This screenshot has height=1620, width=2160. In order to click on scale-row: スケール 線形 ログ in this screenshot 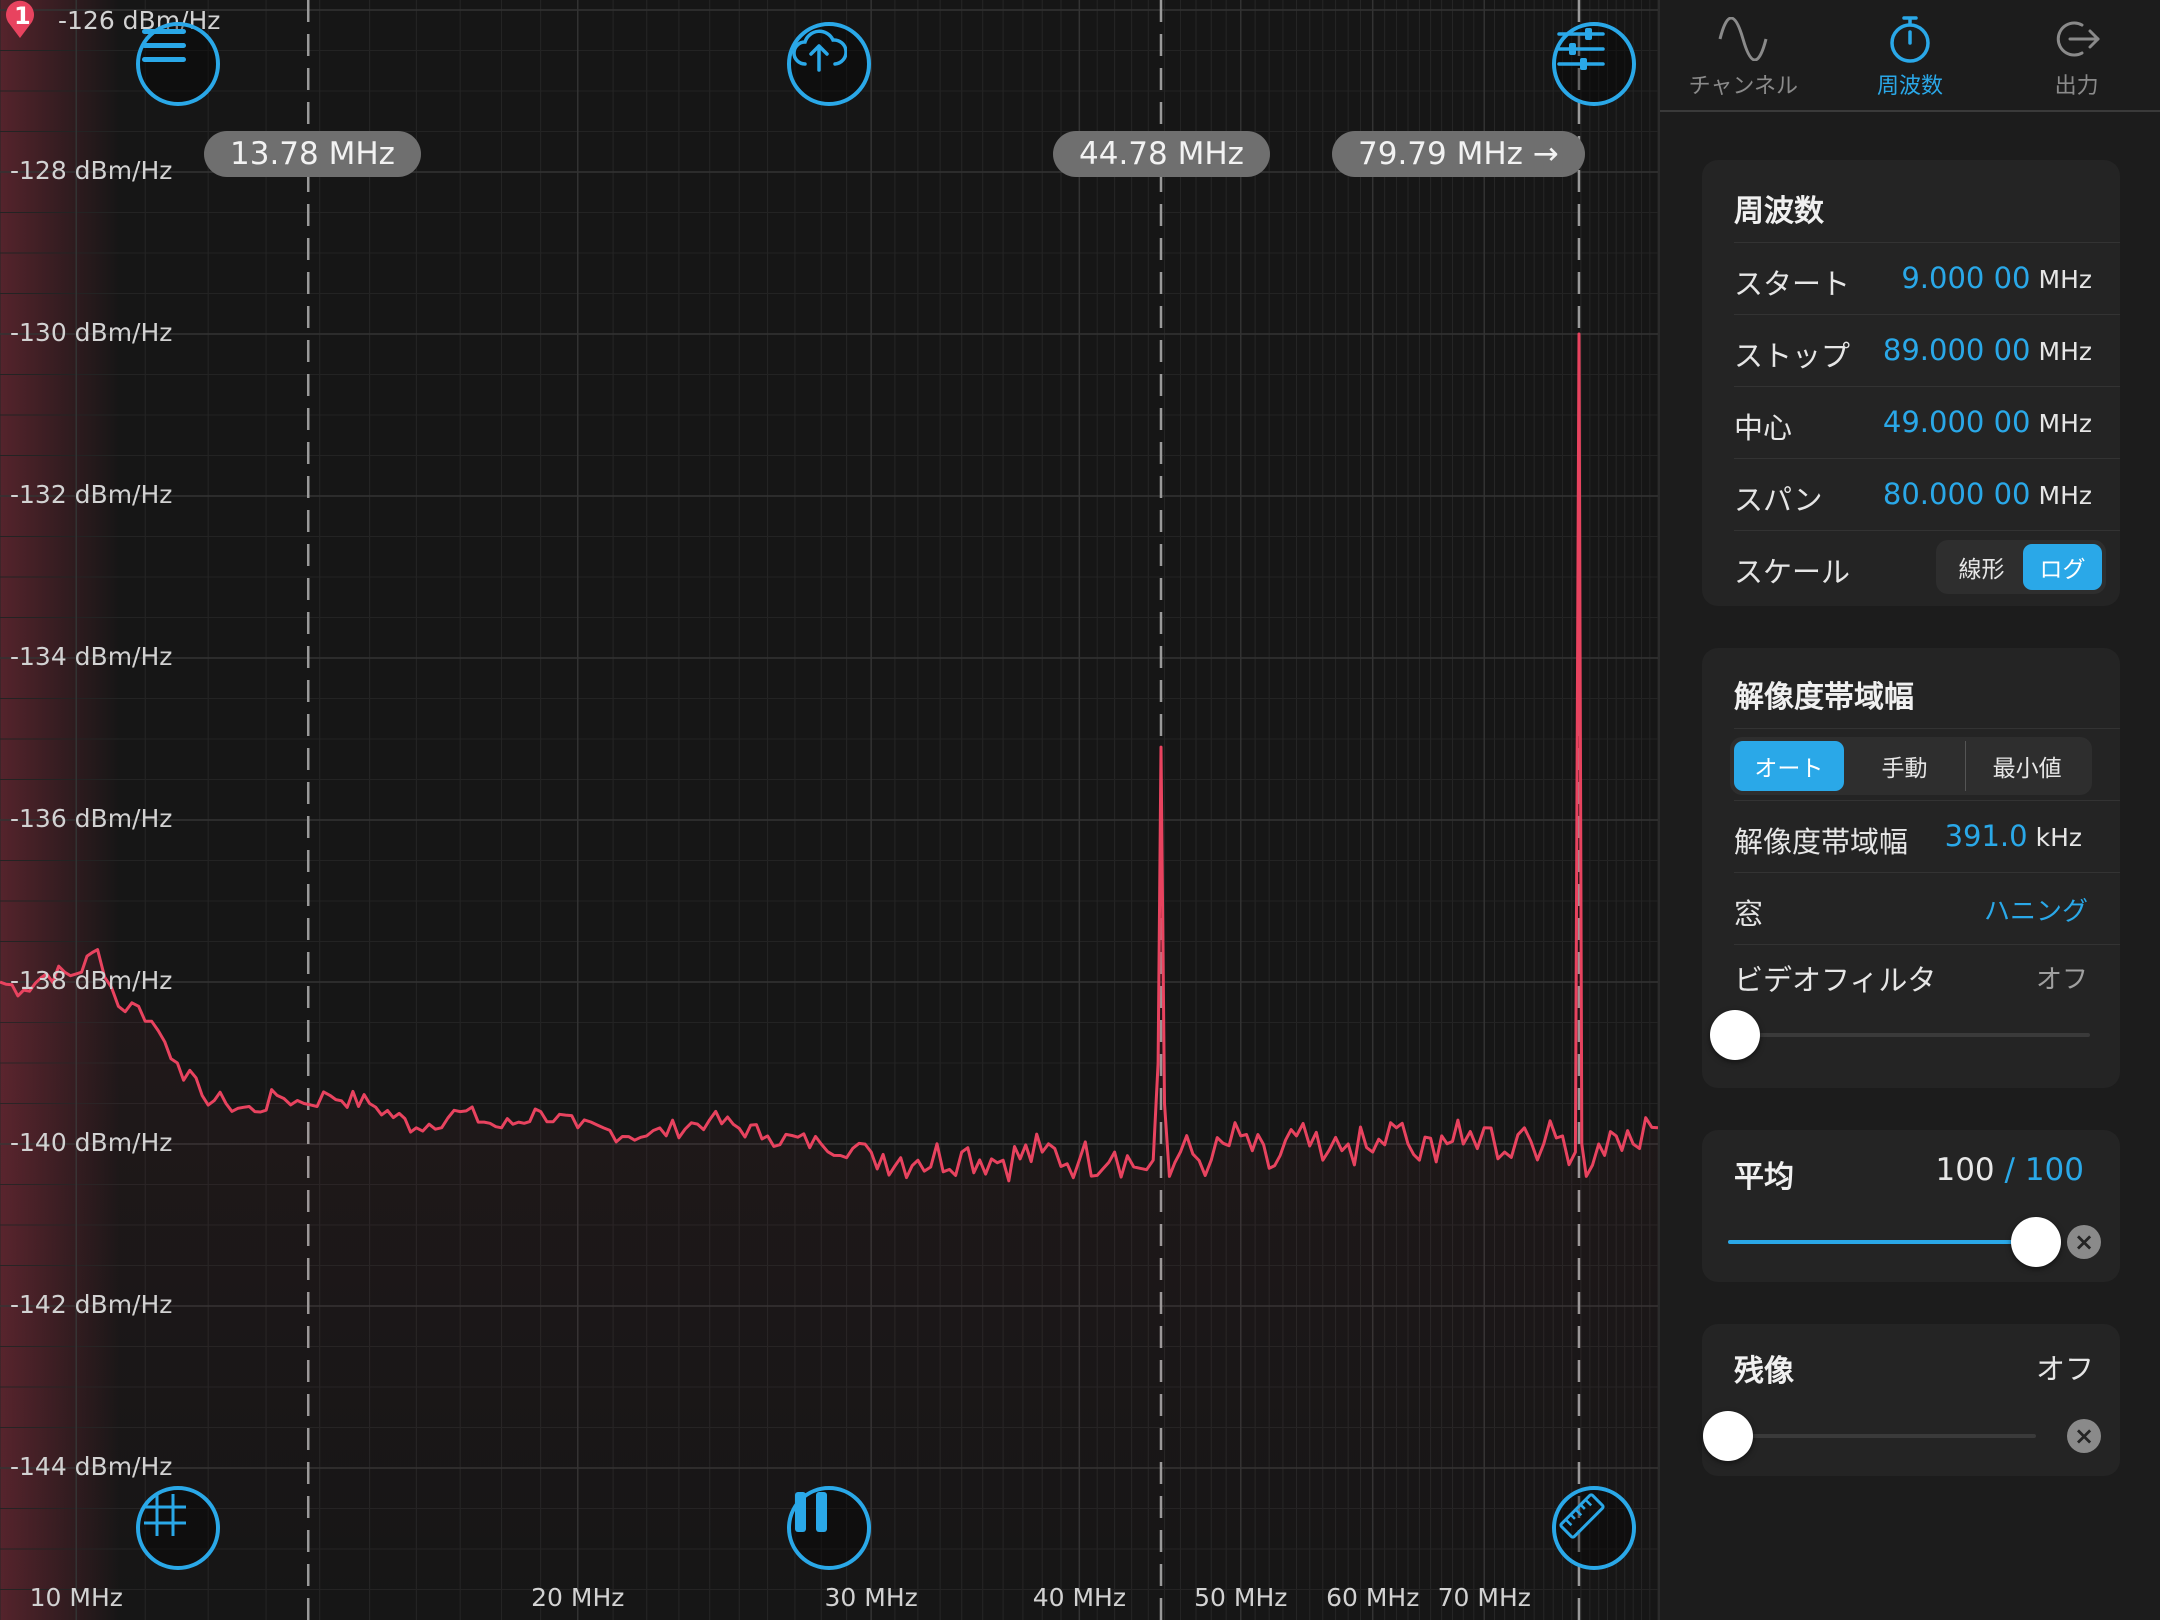, I will do `click(1927, 566)`.